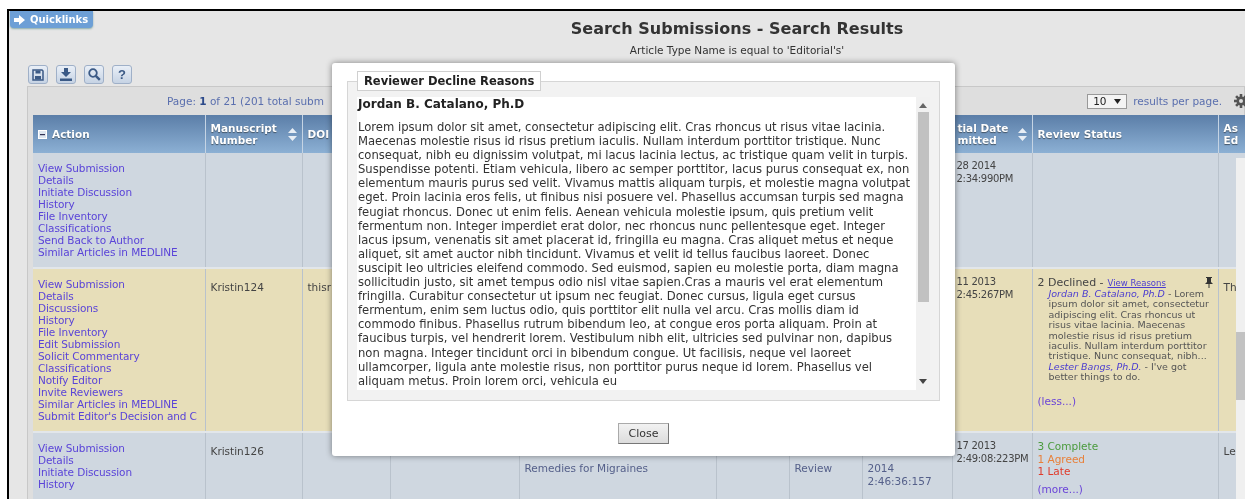  Describe the element at coordinates (246, 134) in the screenshot. I see `column-header: Manuscript Number` at that location.